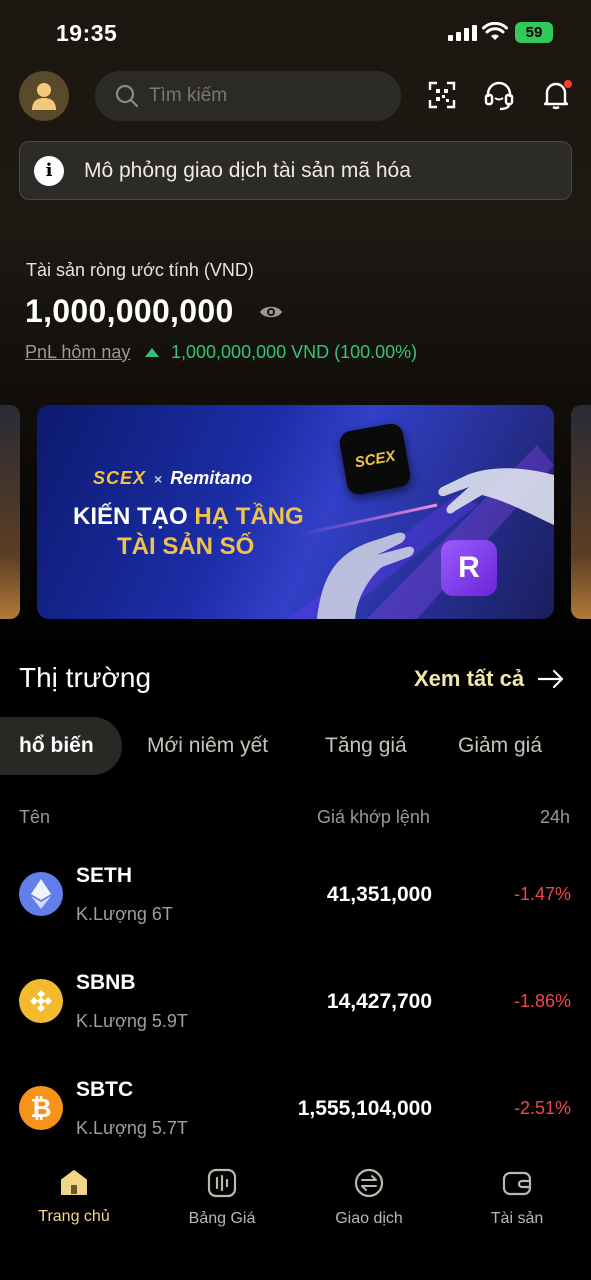  I want to click on qr-scan-icon, so click(442, 95).